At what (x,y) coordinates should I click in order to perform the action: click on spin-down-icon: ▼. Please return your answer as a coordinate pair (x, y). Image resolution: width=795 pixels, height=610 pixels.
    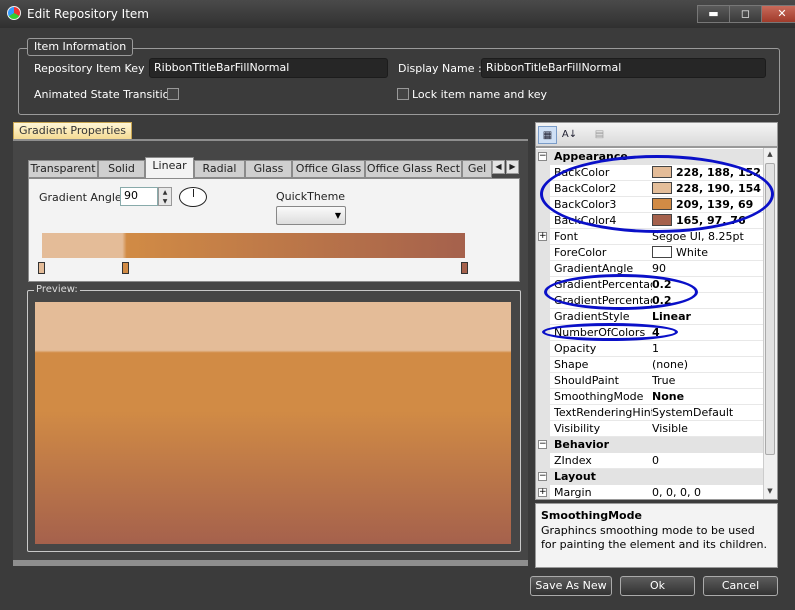
    Looking at the image, I should click on (165, 201).